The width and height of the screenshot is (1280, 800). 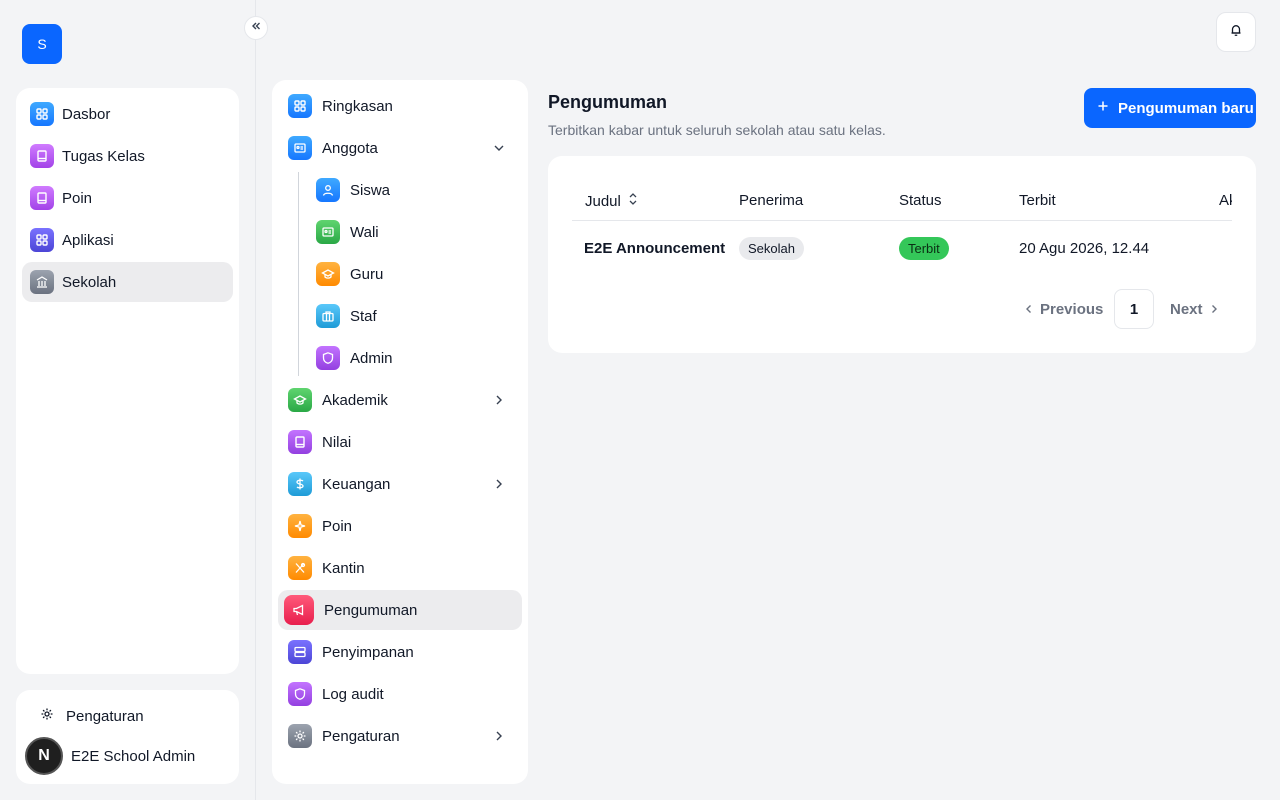 What do you see at coordinates (299, 610) in the screenshot?
I see `megaphone-icon` at bounding box center [299, 610].